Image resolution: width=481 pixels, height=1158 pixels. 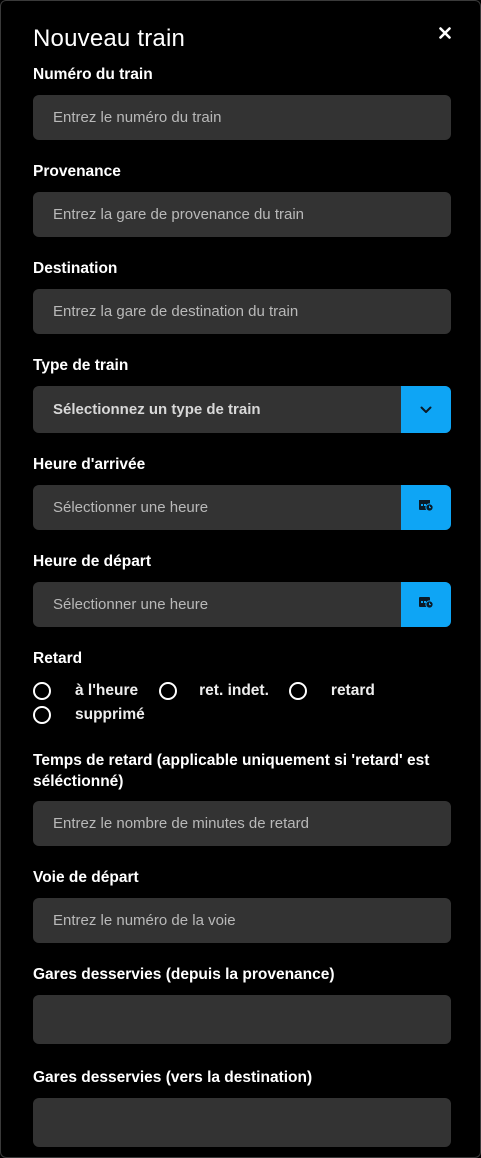 I want to click on destination-field, so click(x=242, y=311).